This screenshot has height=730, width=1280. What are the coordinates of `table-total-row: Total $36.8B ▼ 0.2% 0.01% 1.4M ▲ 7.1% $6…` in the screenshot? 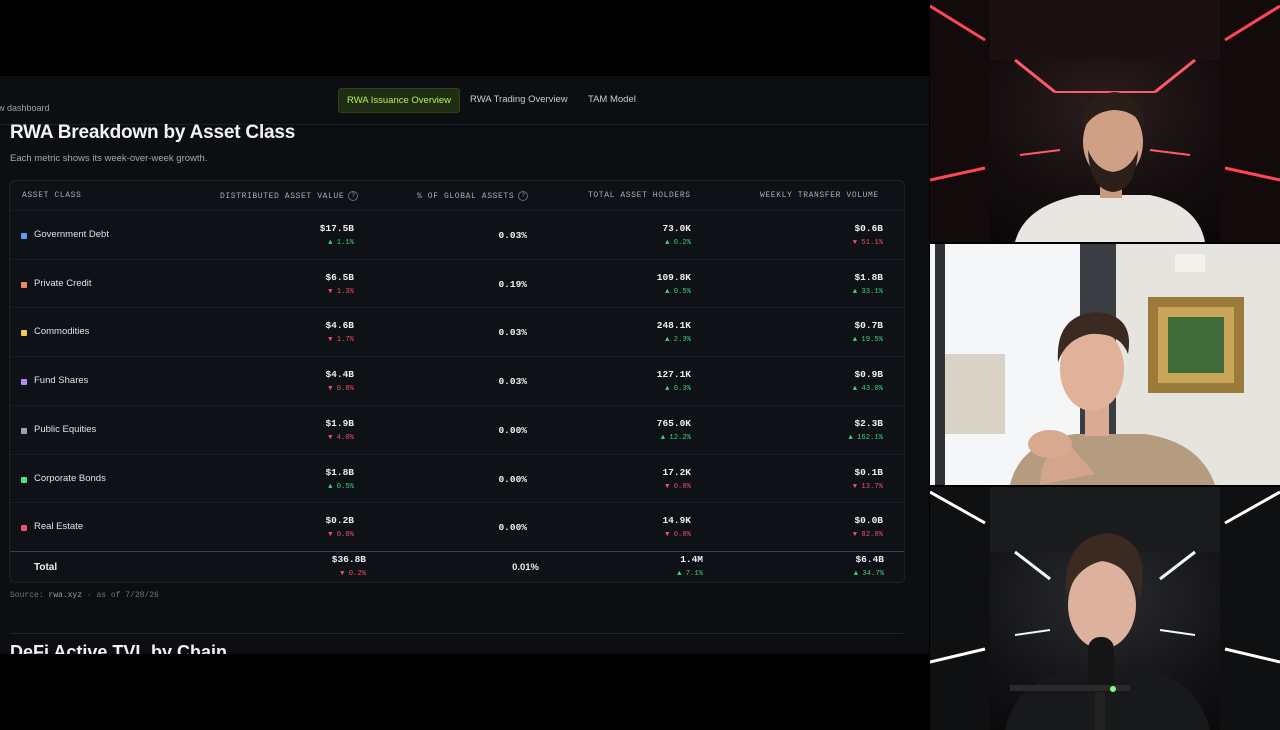 It's located at (457, 567).